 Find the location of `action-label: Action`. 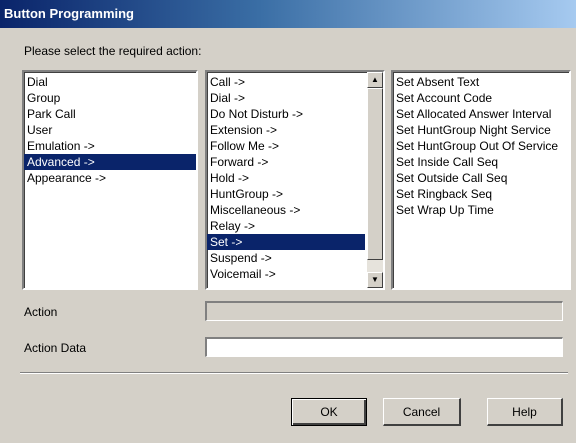

action-label: Action is located at coordinates (41, 312).